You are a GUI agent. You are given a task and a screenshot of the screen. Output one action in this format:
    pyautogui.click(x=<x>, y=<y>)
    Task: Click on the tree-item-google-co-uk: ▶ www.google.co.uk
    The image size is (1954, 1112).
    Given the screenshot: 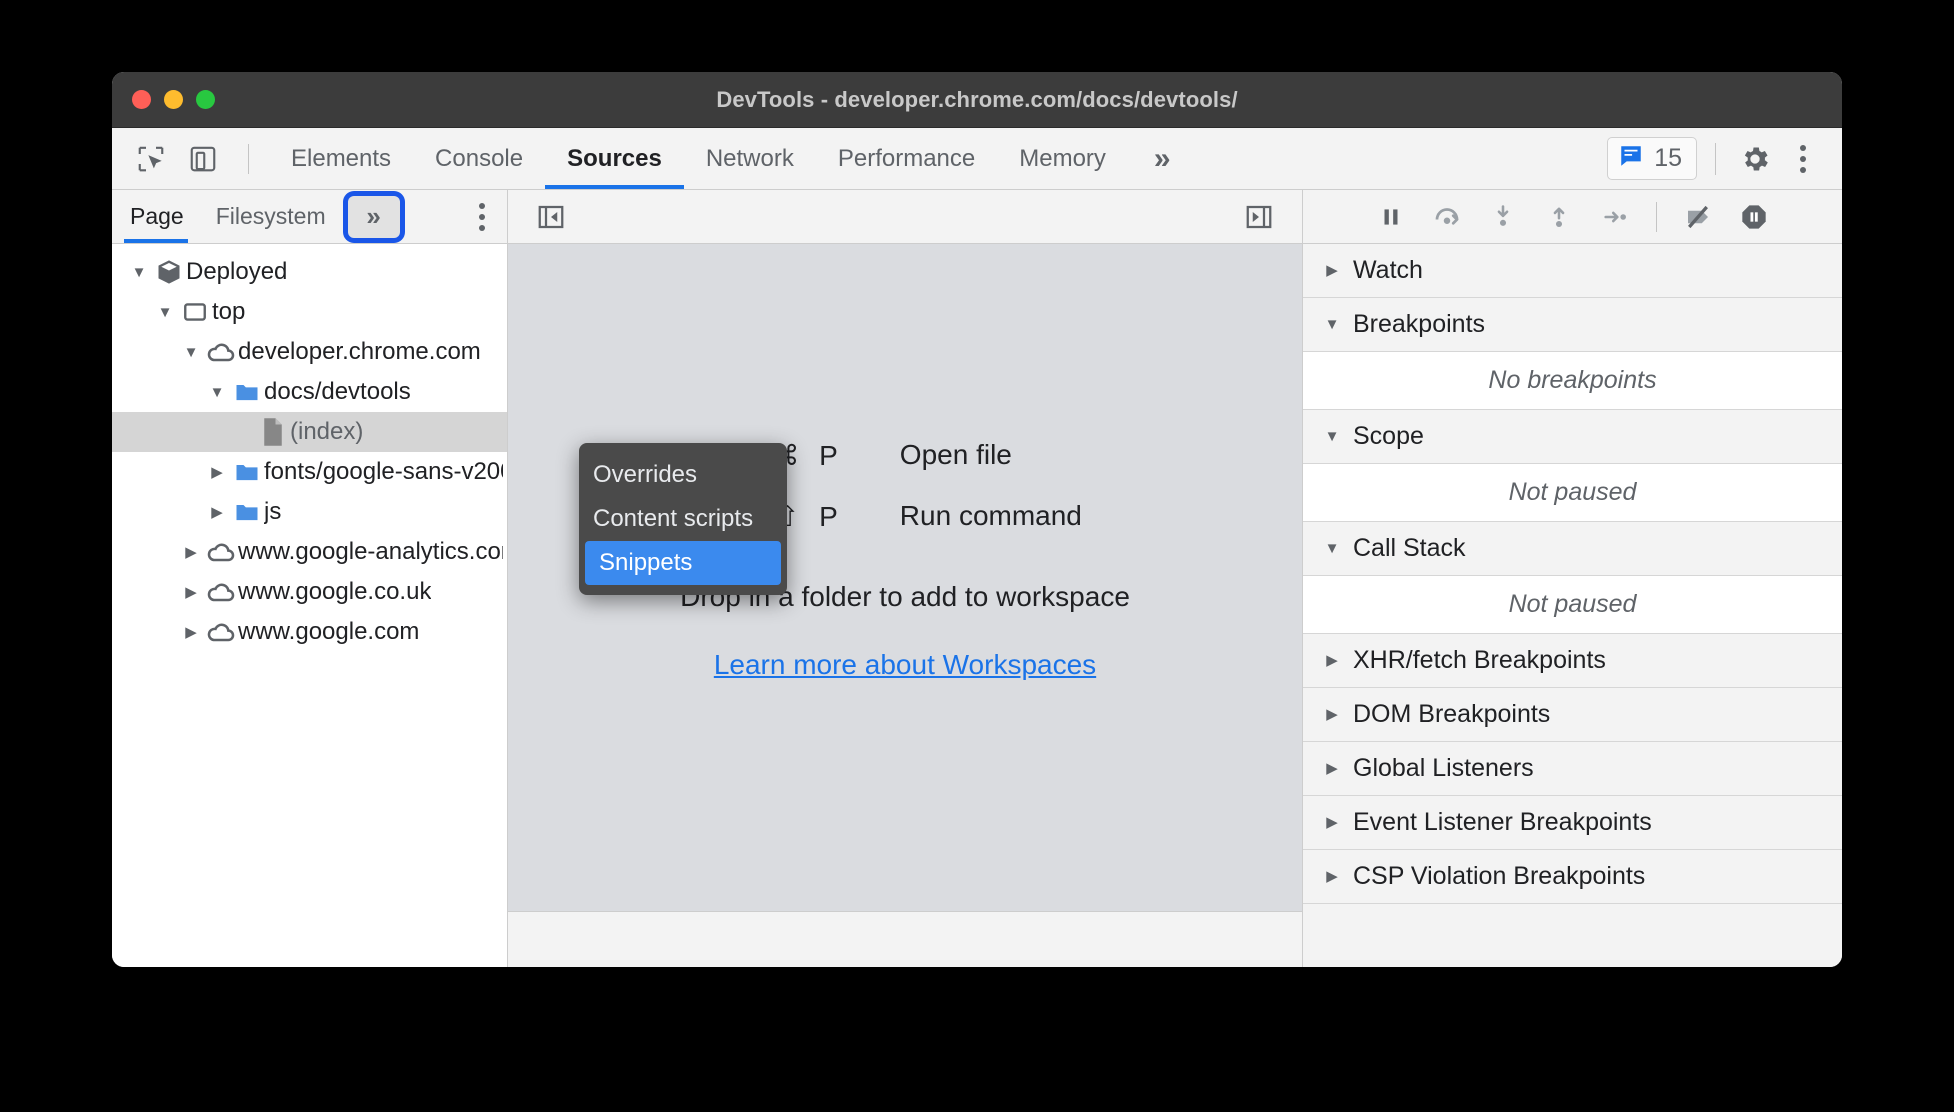 What is the action you would take?
    pyautogui.click(x=309, y=592)
    